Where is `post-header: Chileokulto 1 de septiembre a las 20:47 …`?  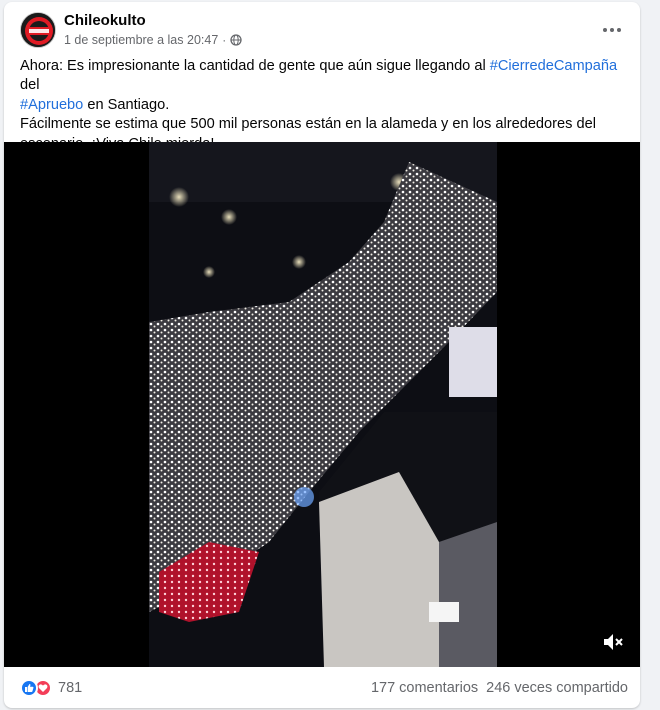
post-header: Chileokulto 1 de septiembre a las 20:47 … is located at coordinates (322, 28).